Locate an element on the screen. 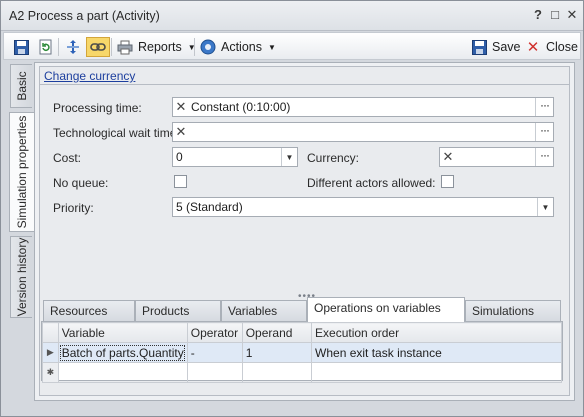 This screenshot has width=584, height=417. close-label: Close is located at coordinates (562, 47).